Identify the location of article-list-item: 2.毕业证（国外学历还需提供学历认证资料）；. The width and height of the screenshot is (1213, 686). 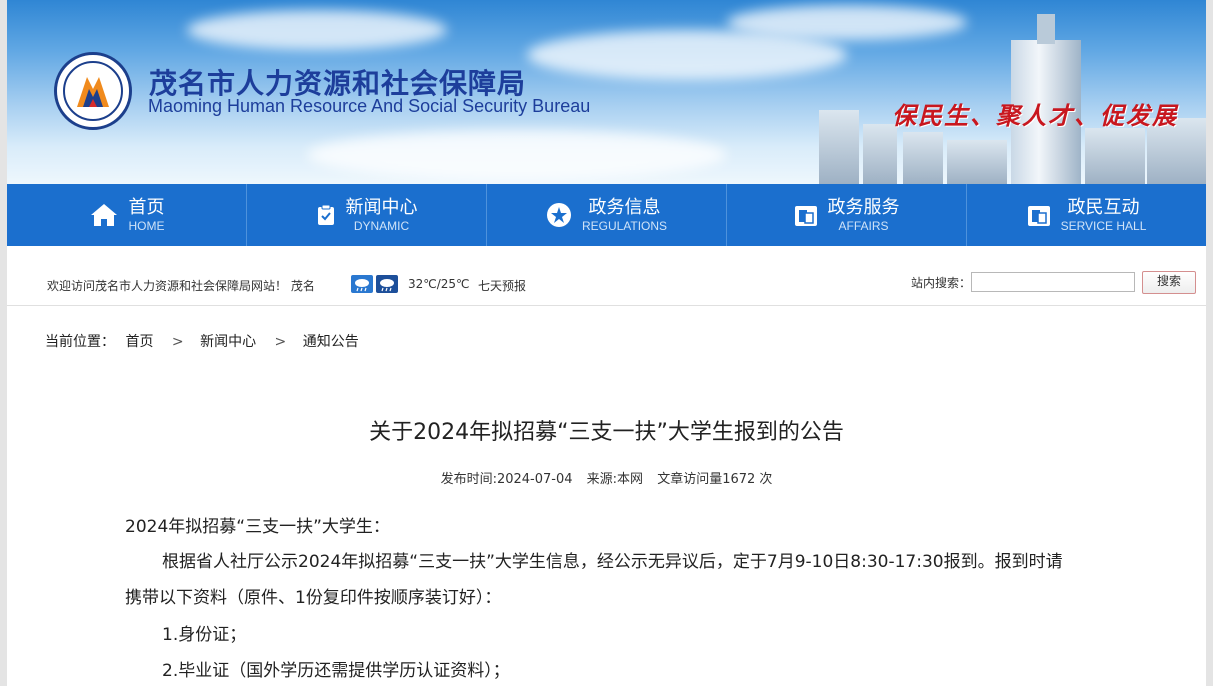
(336, 671).